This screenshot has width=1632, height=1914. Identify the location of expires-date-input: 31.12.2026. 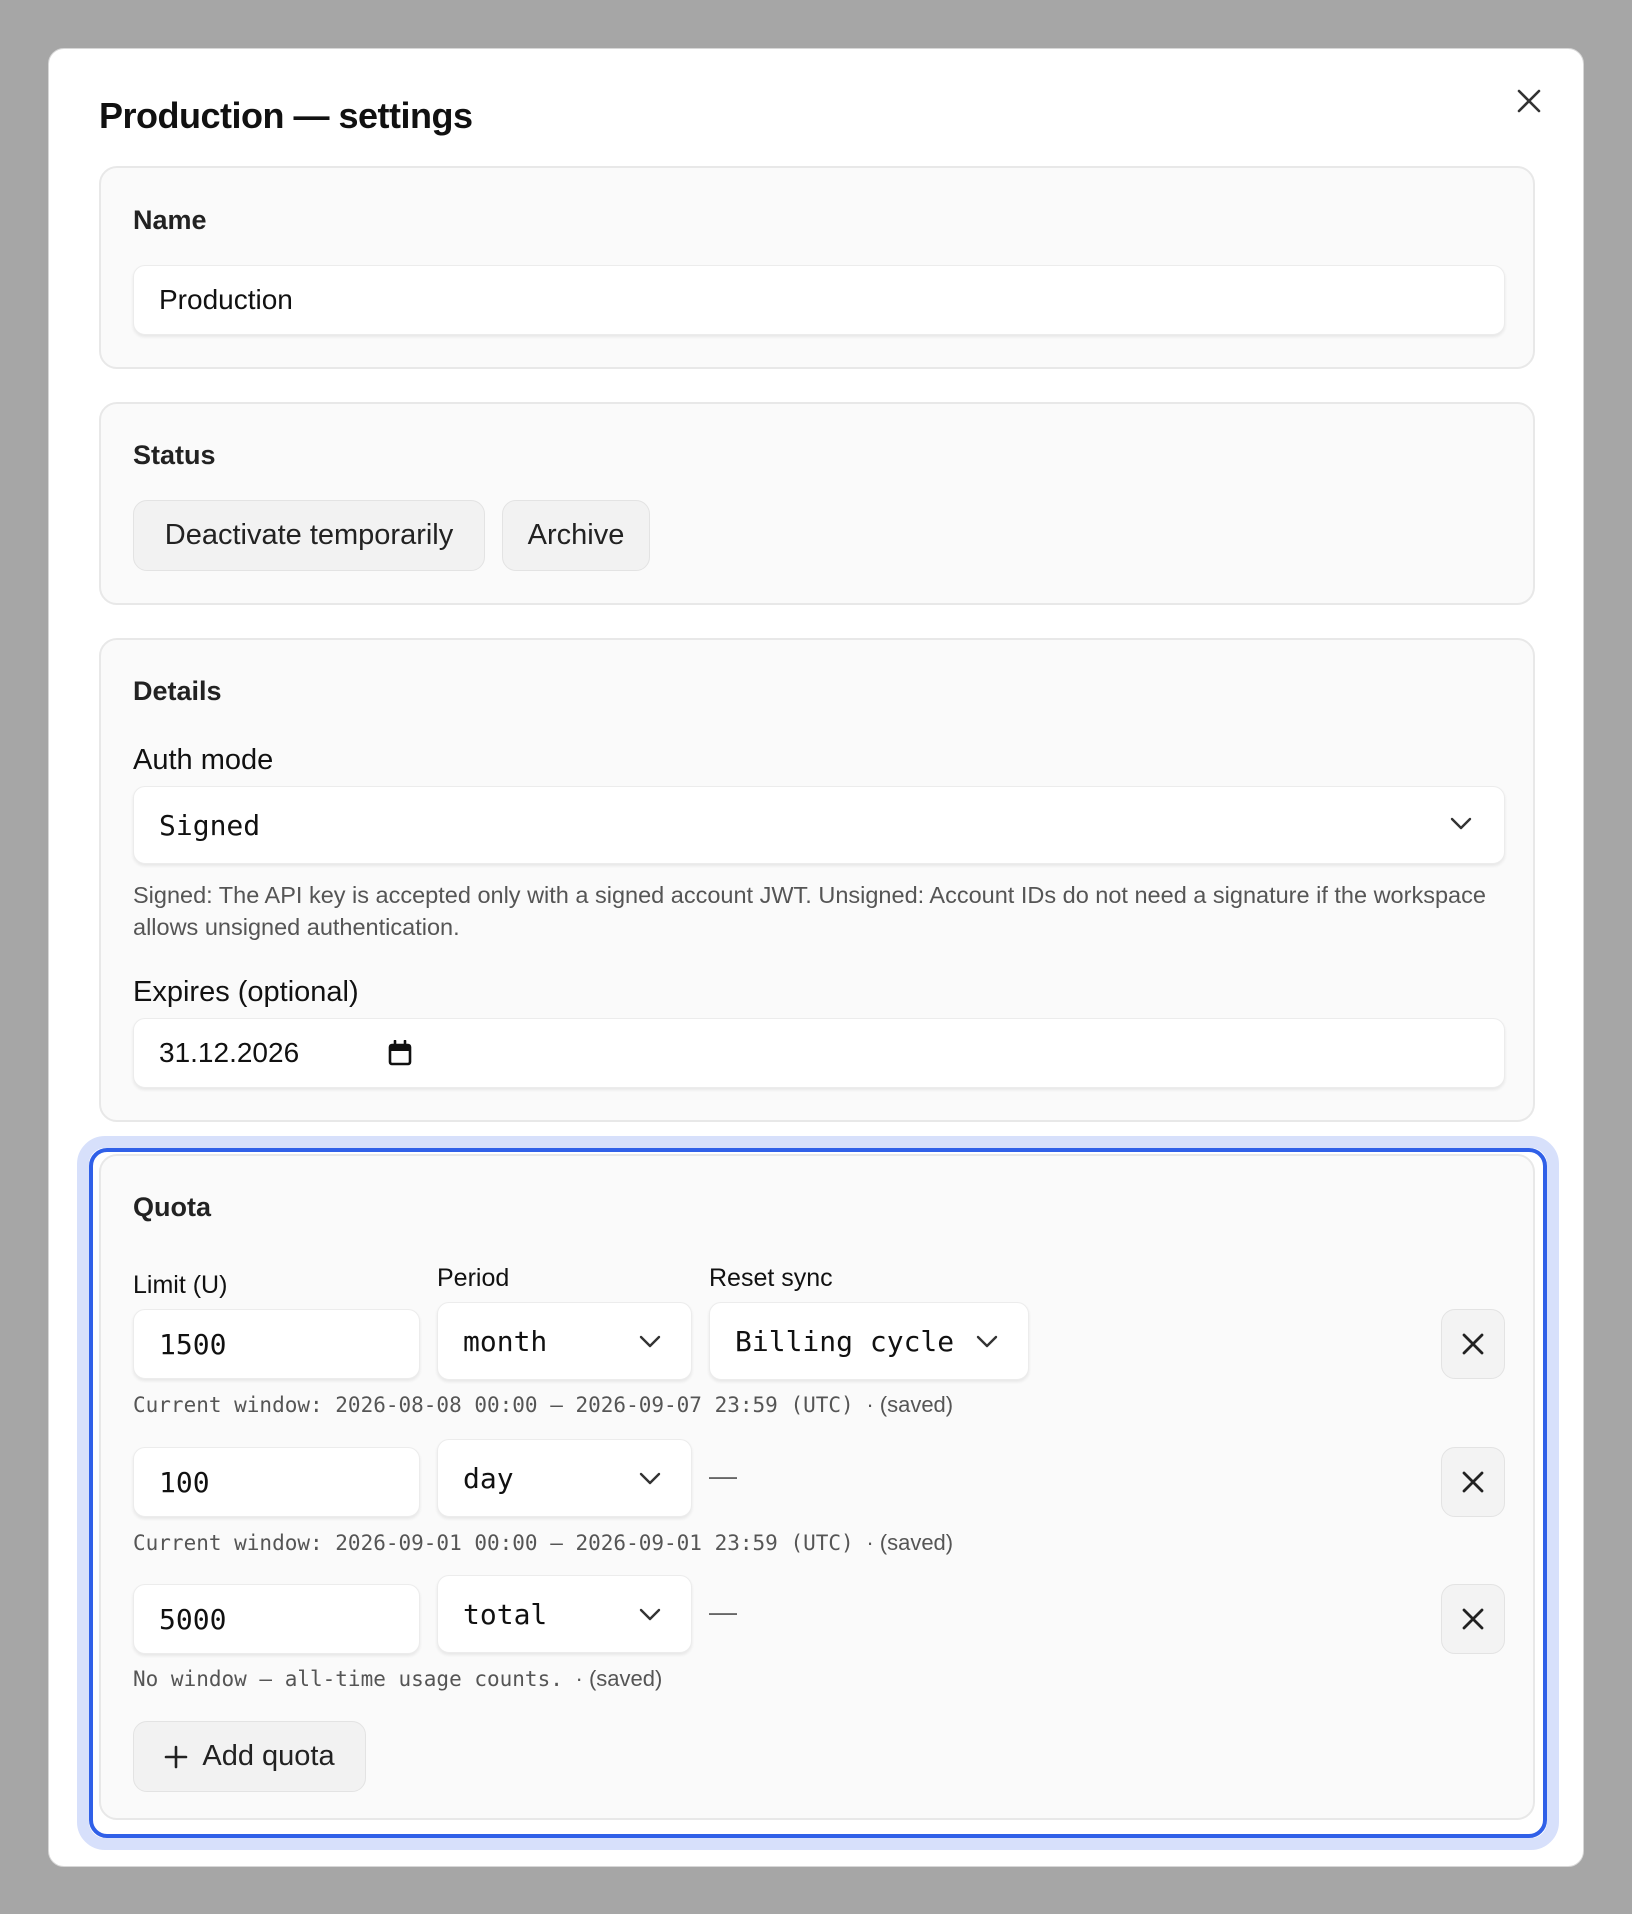
(819, 1053).